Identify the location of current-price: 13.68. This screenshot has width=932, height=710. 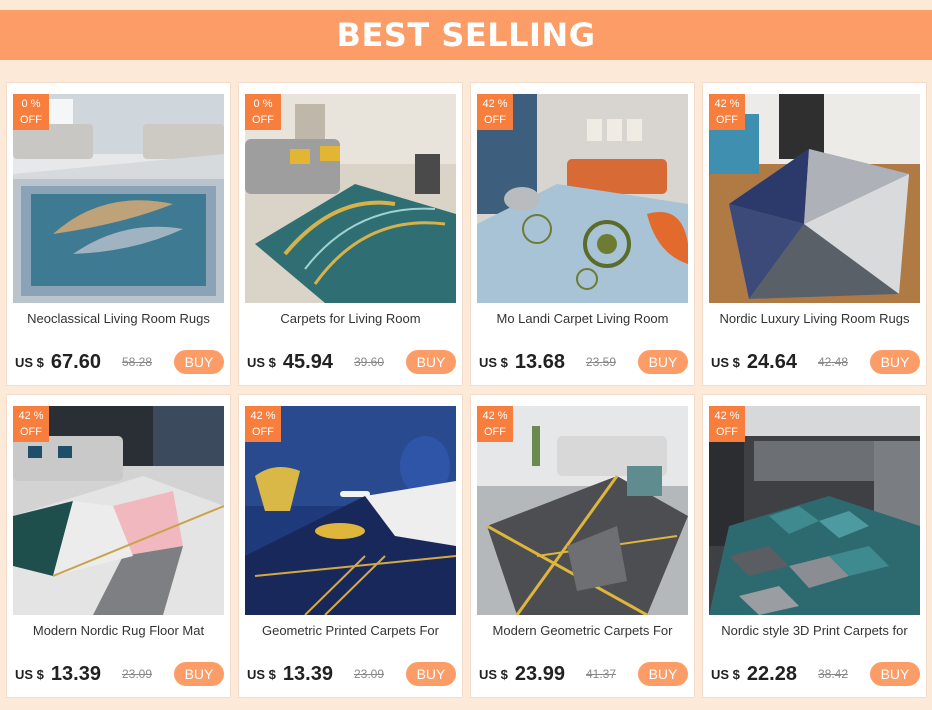
(539, 361).